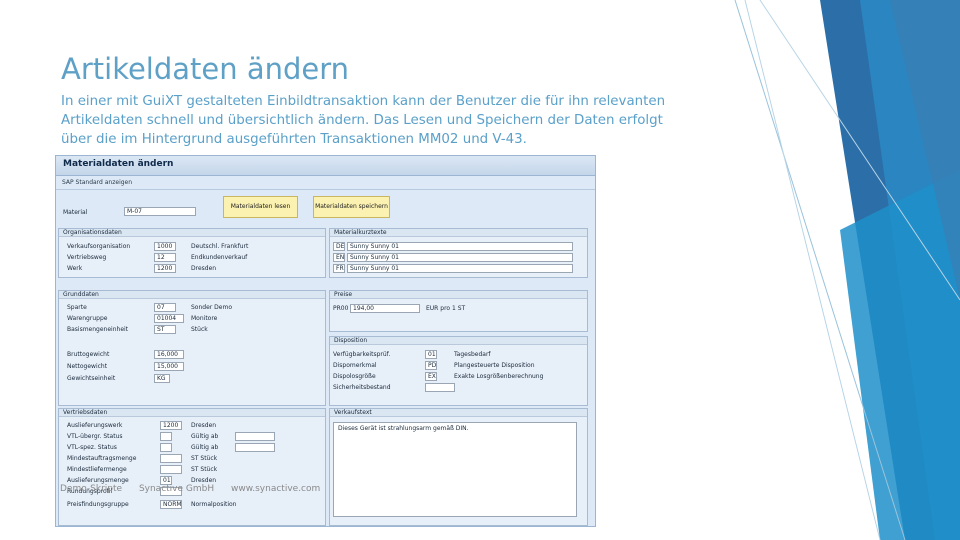 The height and width of the screenshot is (540, 960). What do you see at coordinates (472, 354) in the screenshot?
I see `dispo-text: Tagesbedarf` at bounding box center [472, 354].